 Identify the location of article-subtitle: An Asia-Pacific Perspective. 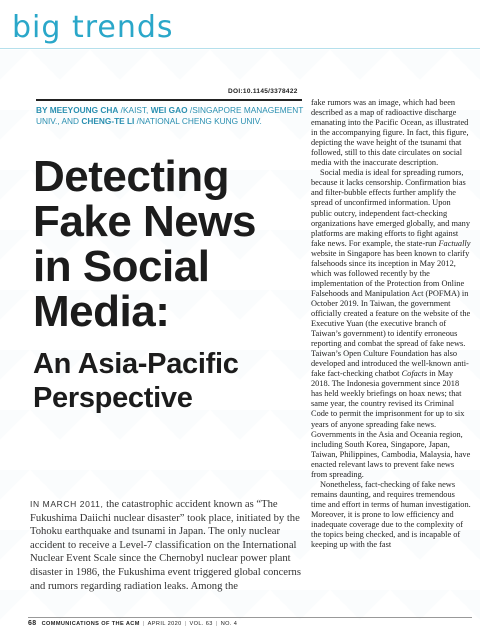
(136, 381).